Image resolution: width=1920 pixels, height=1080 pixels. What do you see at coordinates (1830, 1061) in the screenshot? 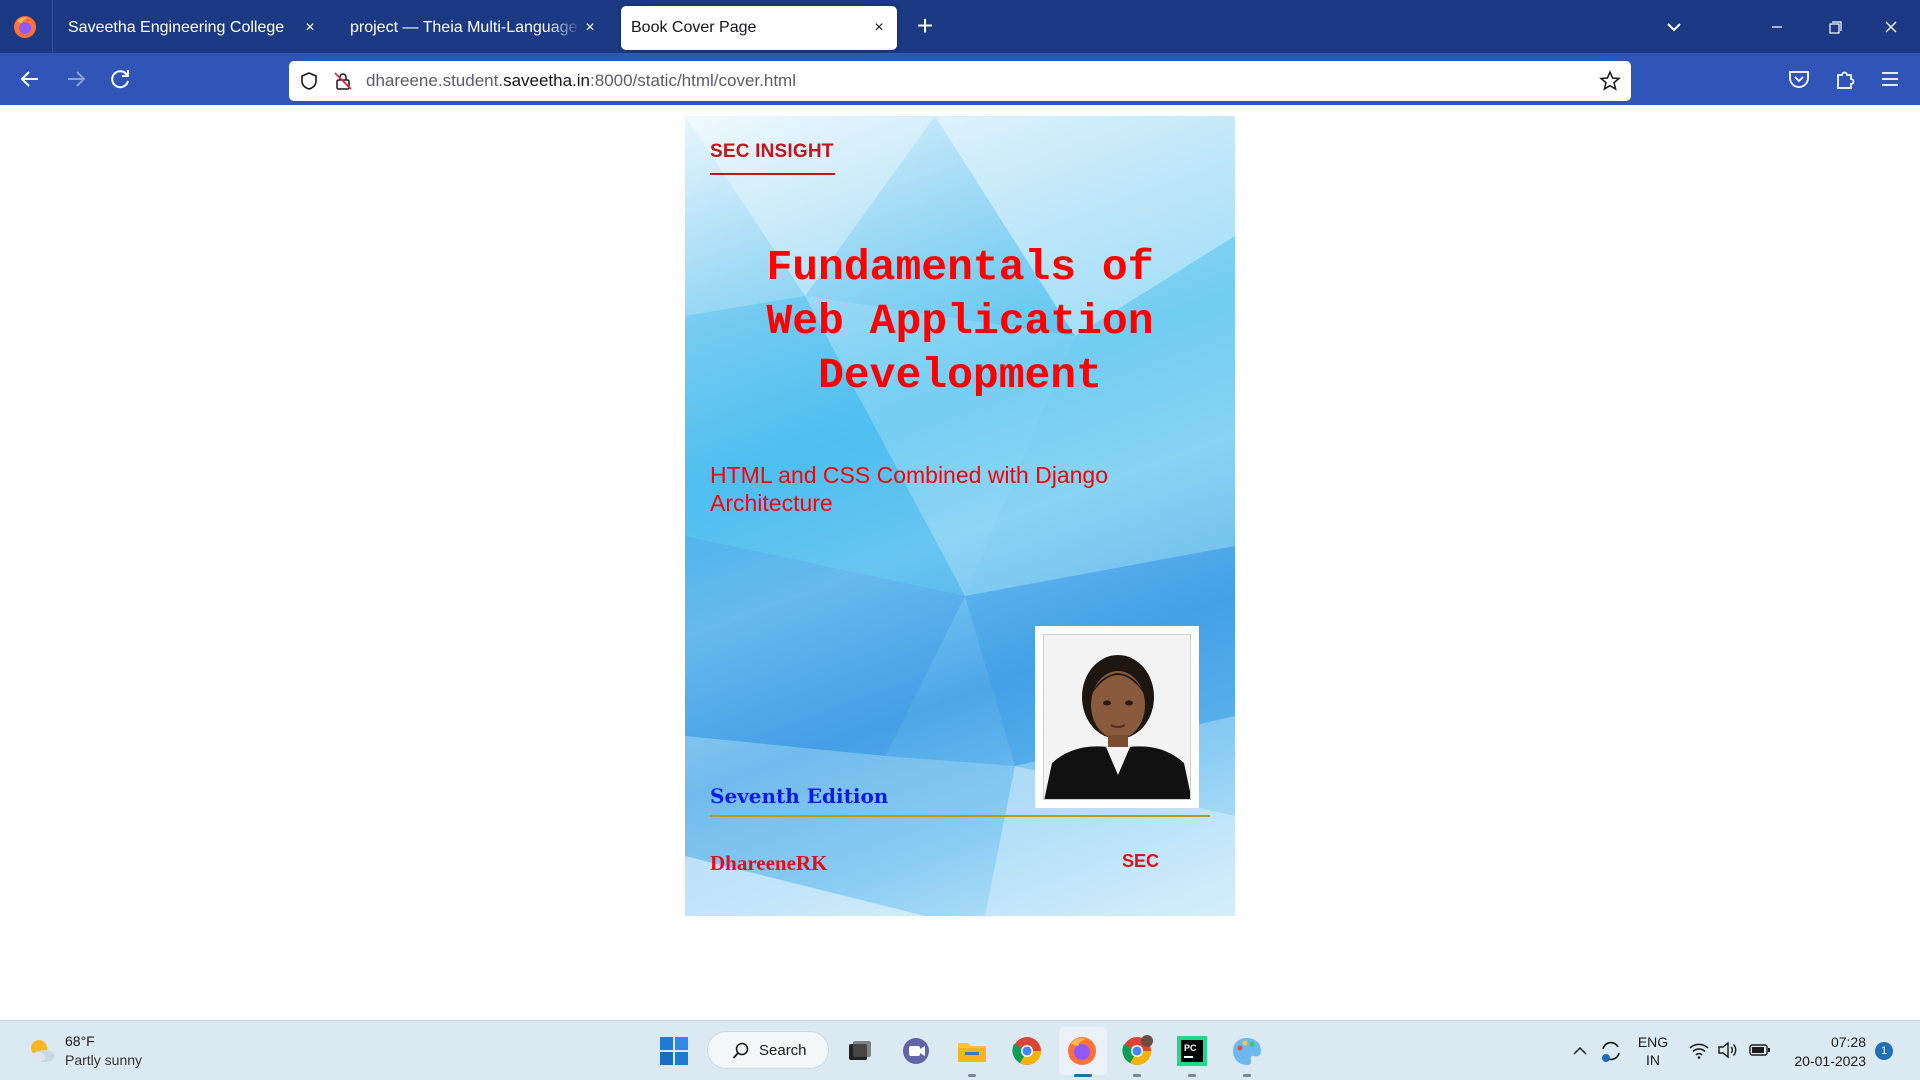
I see `clock-date: 20-01-2023` at bounding box center [1830, 1061].